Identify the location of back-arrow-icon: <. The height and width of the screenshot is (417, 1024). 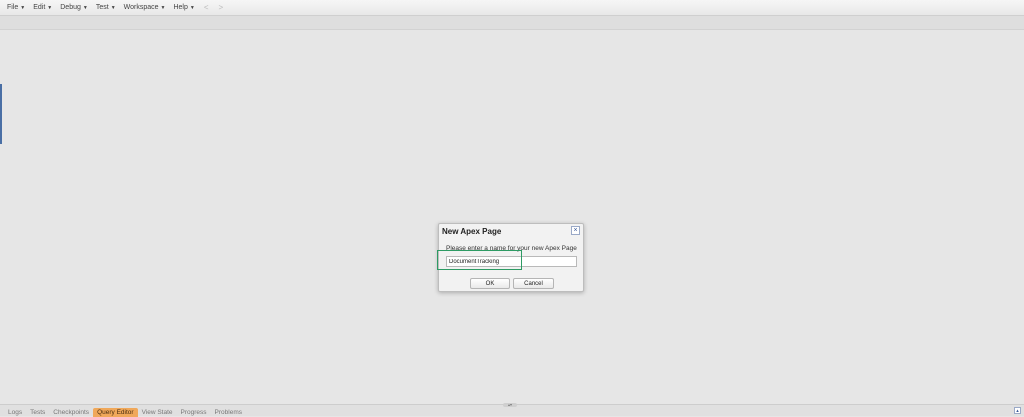
(206, 7).